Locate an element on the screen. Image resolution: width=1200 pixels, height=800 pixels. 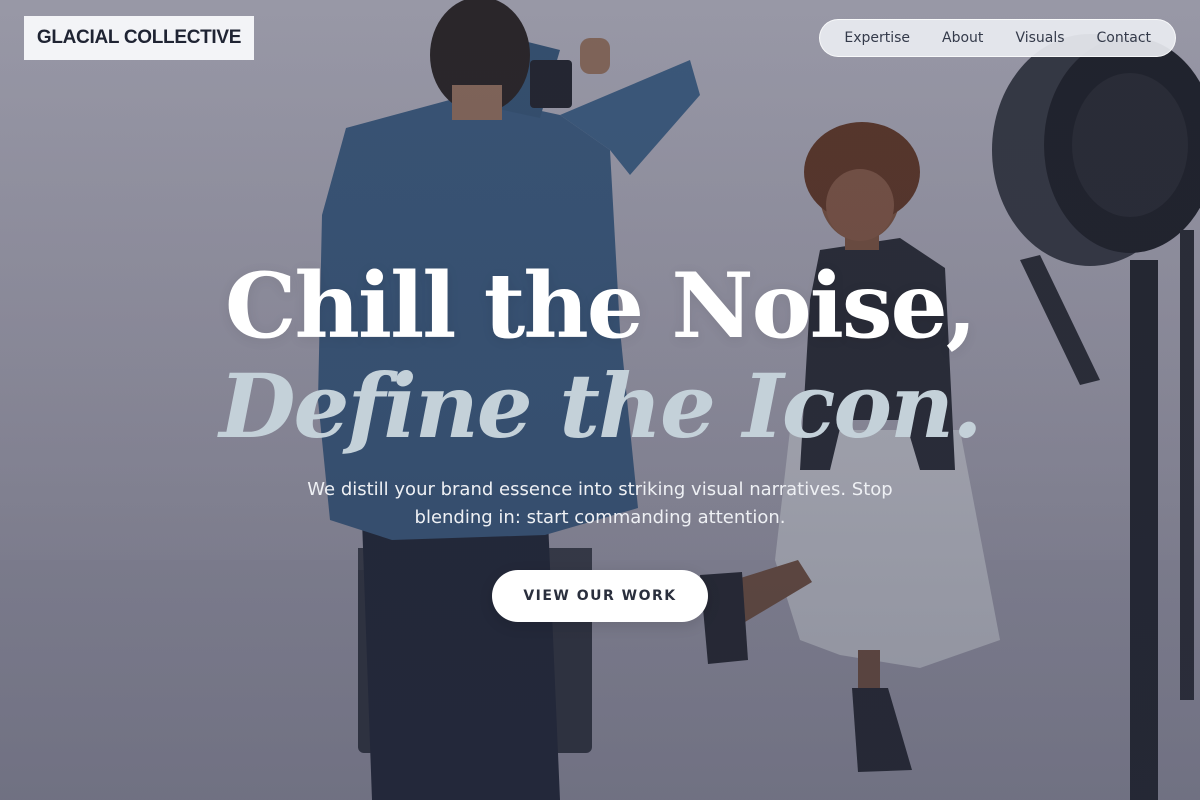
hero-subheadline: Define the Icon. is located at coordinates (601, 406).